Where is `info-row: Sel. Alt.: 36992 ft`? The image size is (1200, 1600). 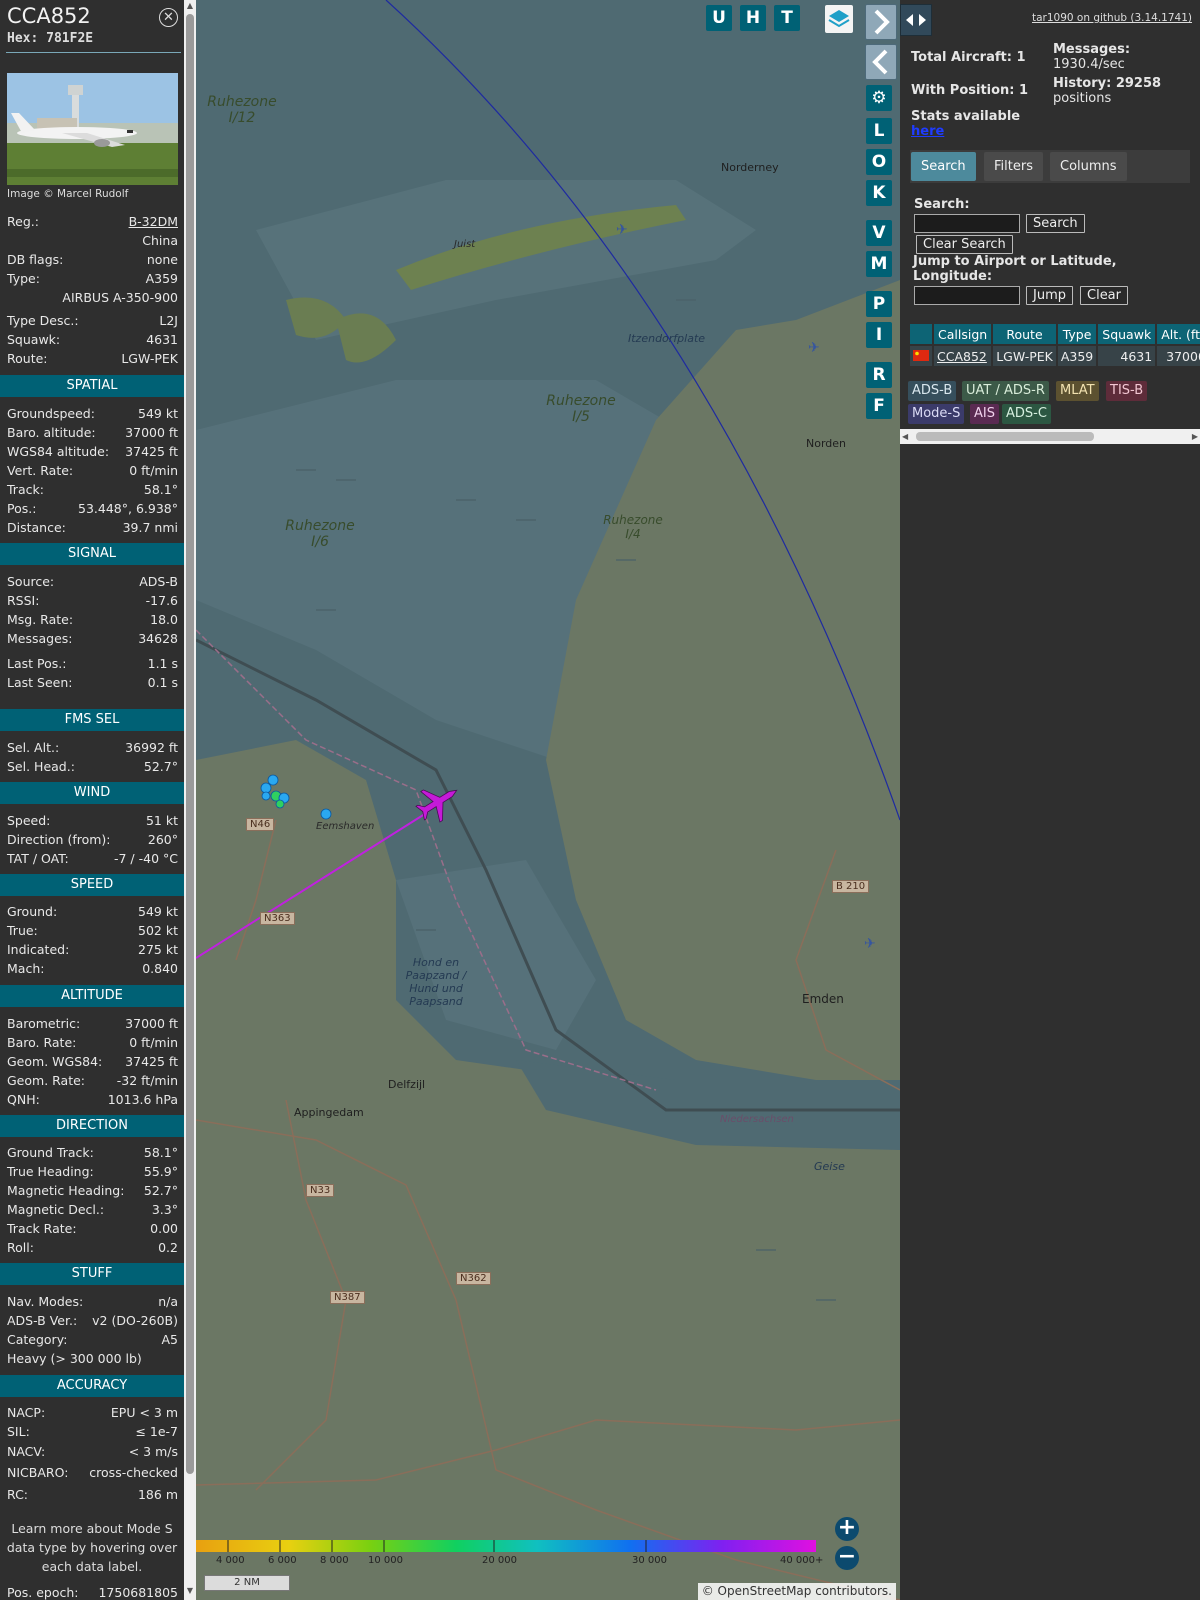
info-row: Sel. Alt.: 36992 ft is located at coordinates (92, 747).